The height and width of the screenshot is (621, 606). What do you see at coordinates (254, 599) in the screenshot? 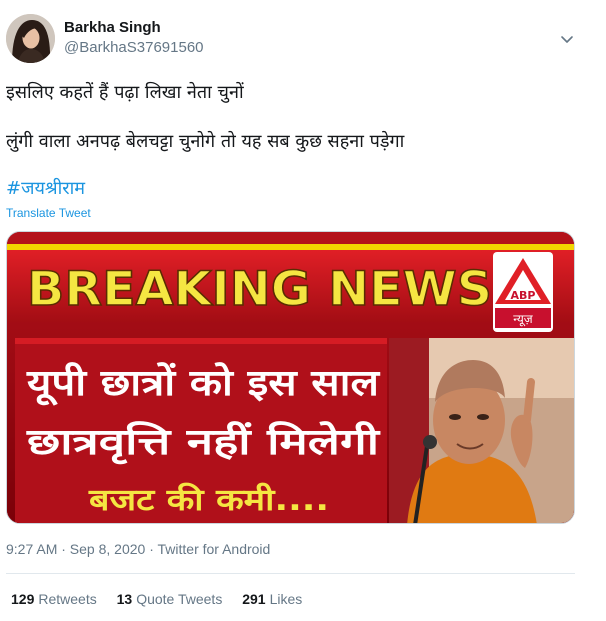
I see `likes-count: 291` at bounding box center [254, 599].